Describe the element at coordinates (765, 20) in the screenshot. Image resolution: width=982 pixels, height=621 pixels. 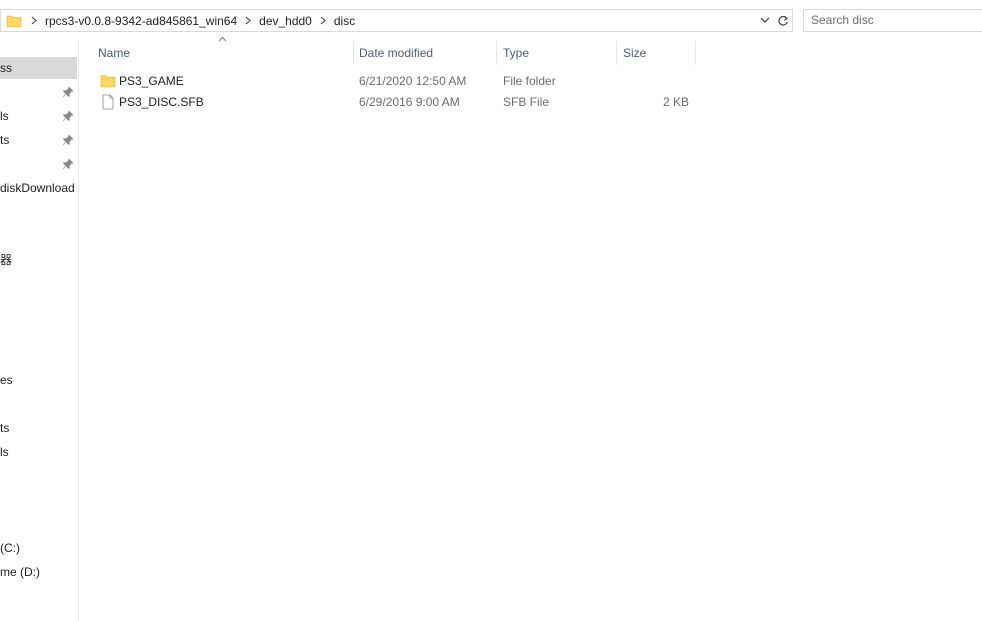
I see `chevron-down-icon` at that location.